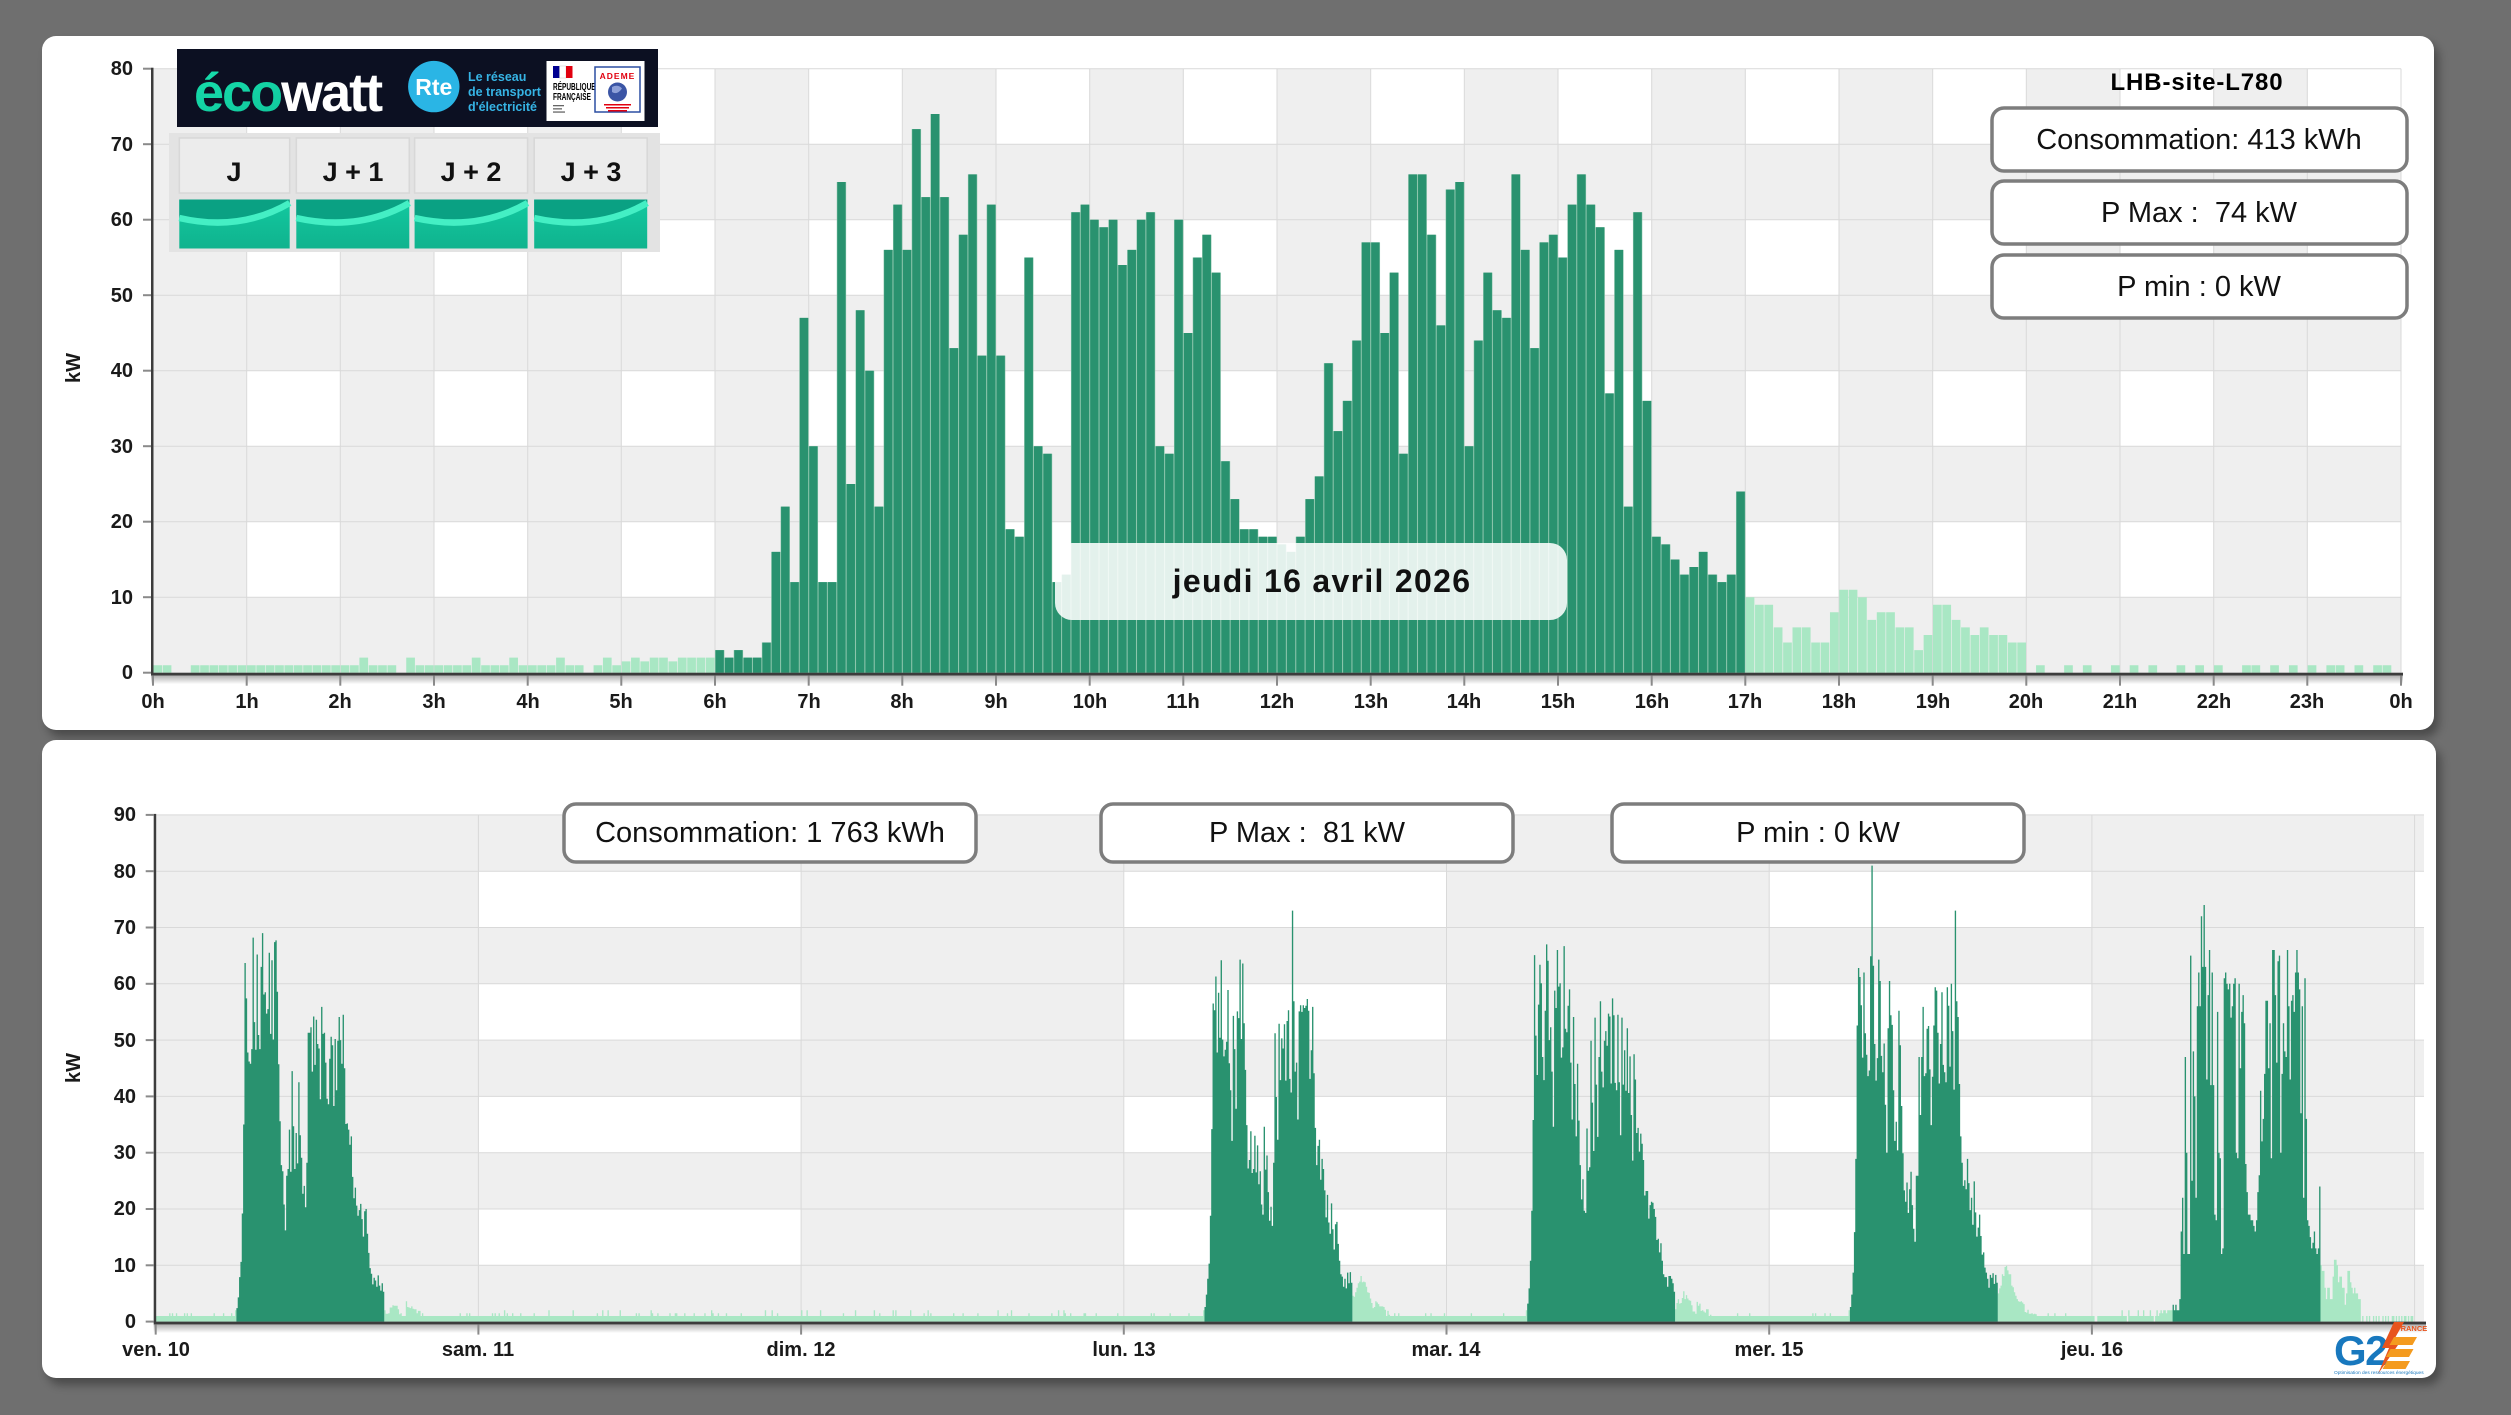 The image size is (2511, 1415). I want to click on svg-text: écowatt, so click(288, 93).